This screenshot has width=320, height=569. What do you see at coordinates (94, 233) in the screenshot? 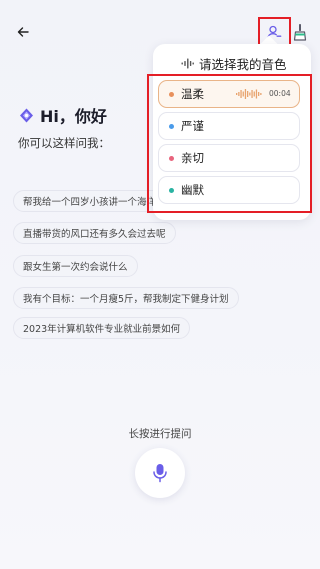
I see `suggestion-chip: 直播带货的风口还有多久会过去呢` at bounding box center [94, 233].